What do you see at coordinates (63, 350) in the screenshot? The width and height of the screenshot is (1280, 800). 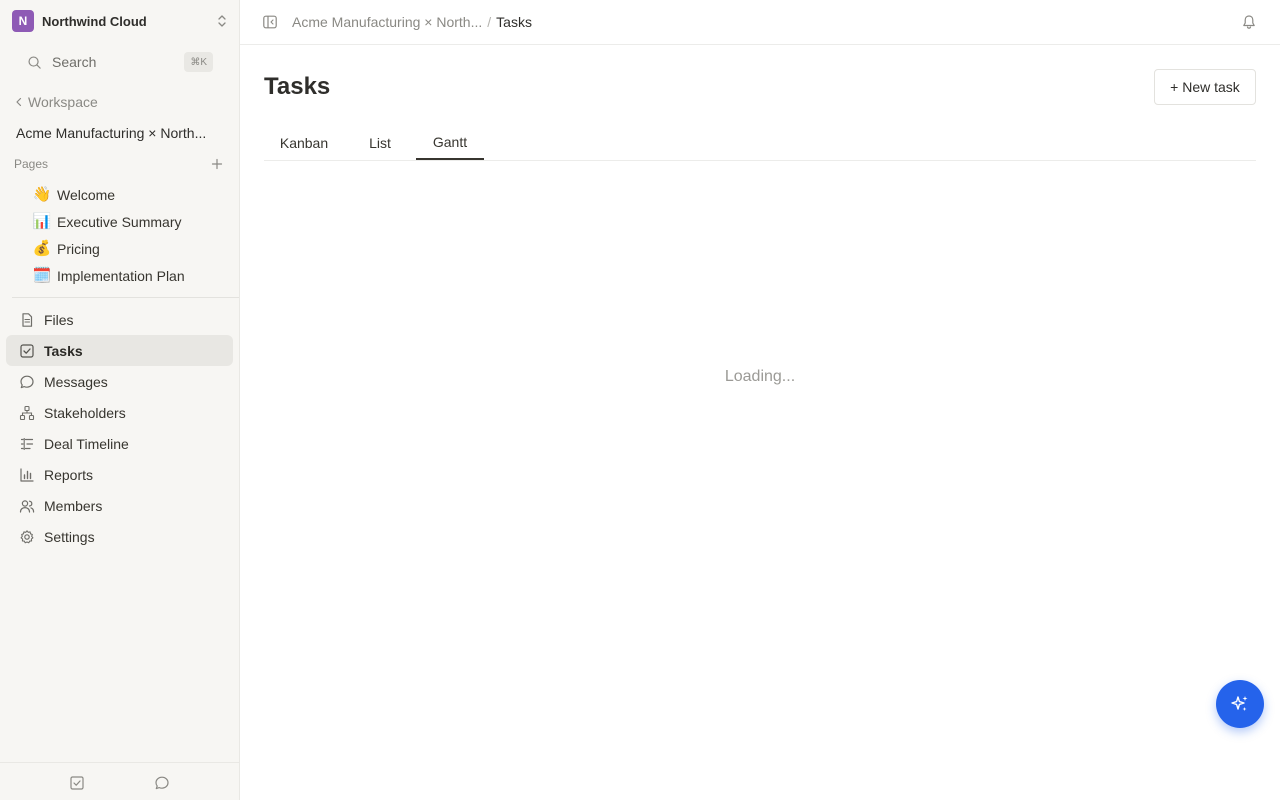 I see `sidebar-item-label: Tasks` at bounding box center [63, 350].